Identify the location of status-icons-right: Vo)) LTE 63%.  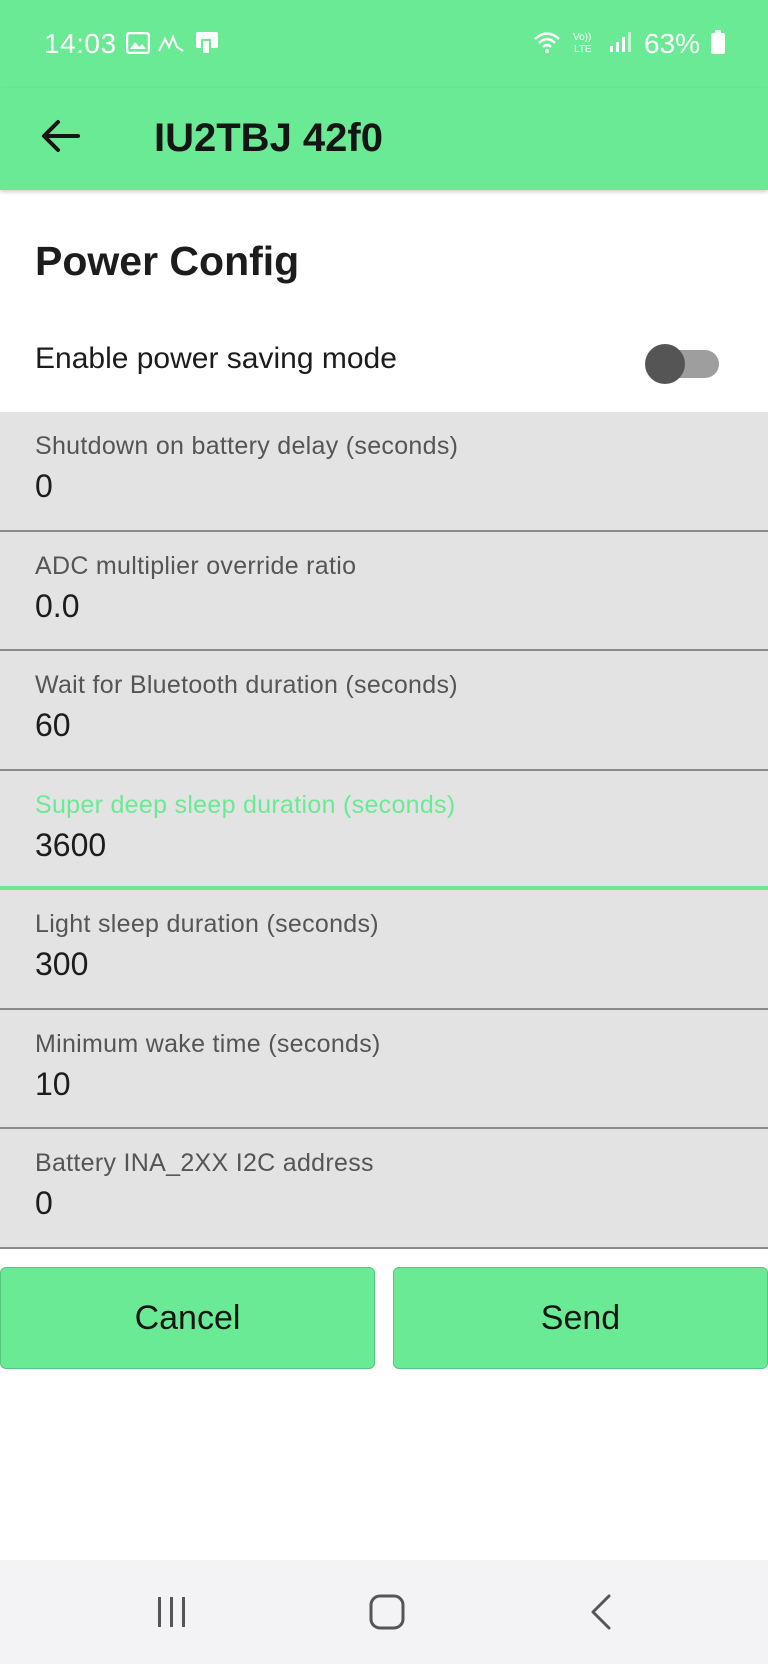
(629, 44).